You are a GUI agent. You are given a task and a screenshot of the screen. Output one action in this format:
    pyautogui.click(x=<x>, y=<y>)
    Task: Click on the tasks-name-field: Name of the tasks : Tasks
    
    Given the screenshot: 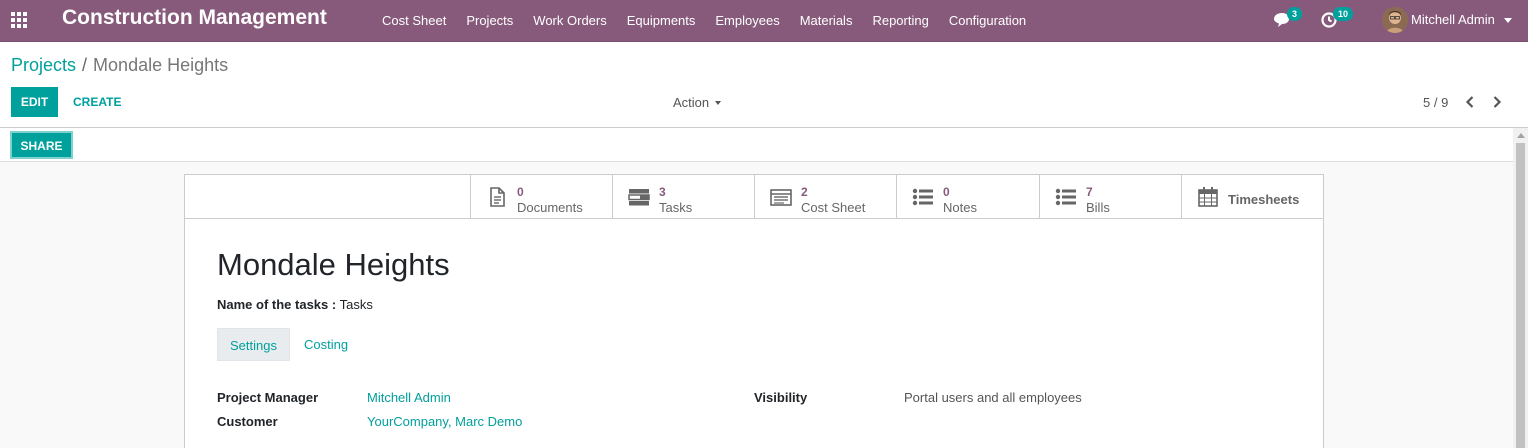 What is the action you would take?
    pyautogui.click(x=295, y=304)
    